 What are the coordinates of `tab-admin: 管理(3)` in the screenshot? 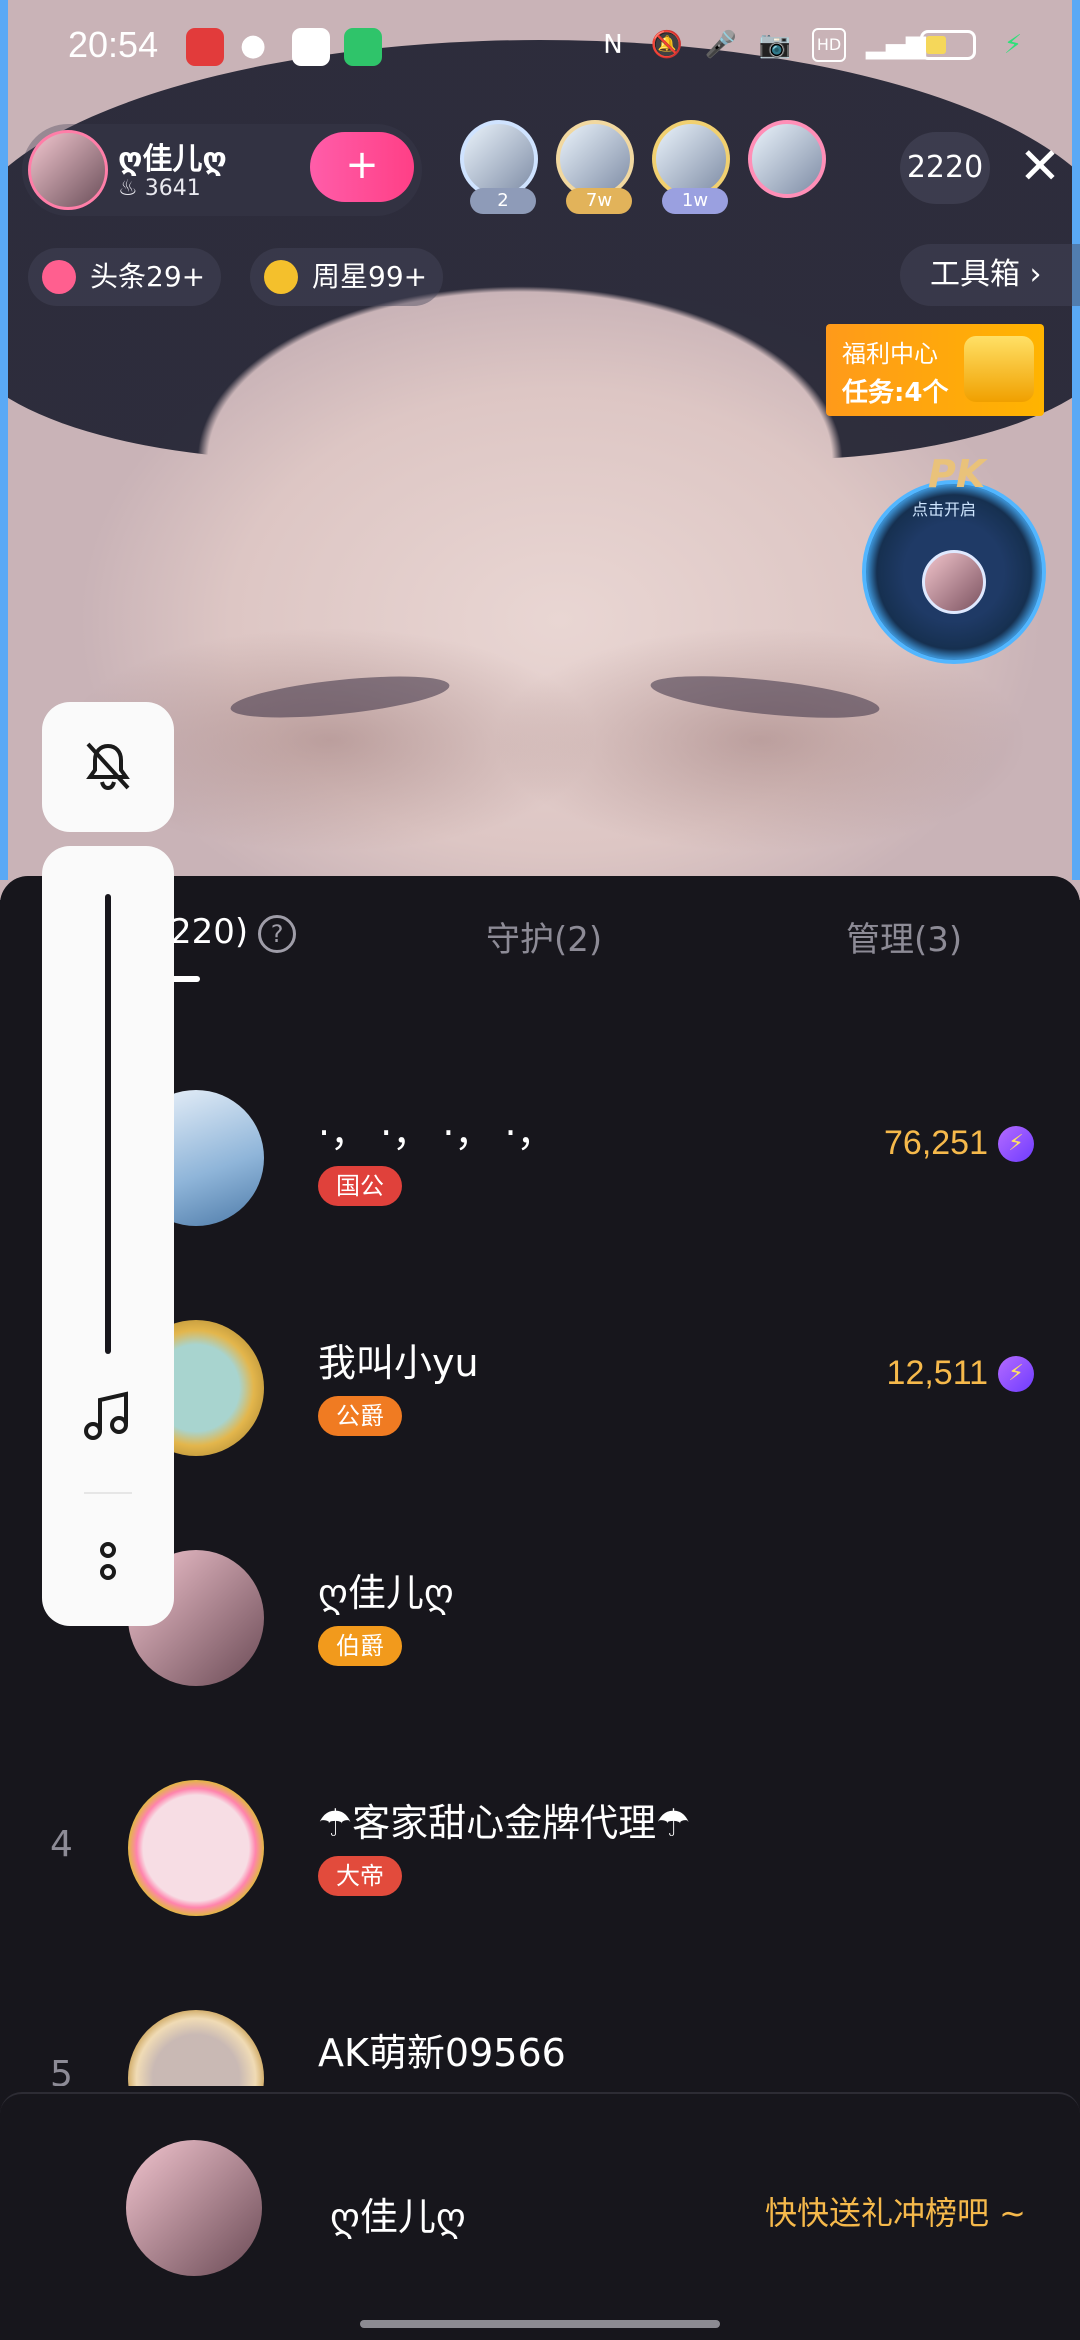 It's located at (904, 936).